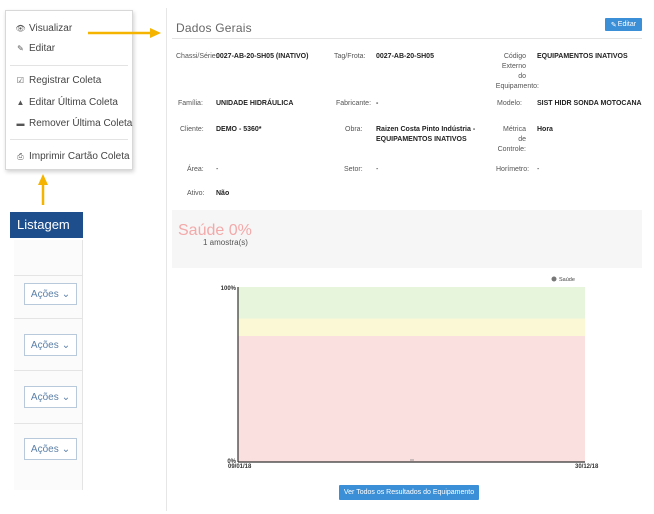 This screenshot has width=654, height=514. I want to click on chart-x-tick-label: 09/01/18, so click(240, 467).